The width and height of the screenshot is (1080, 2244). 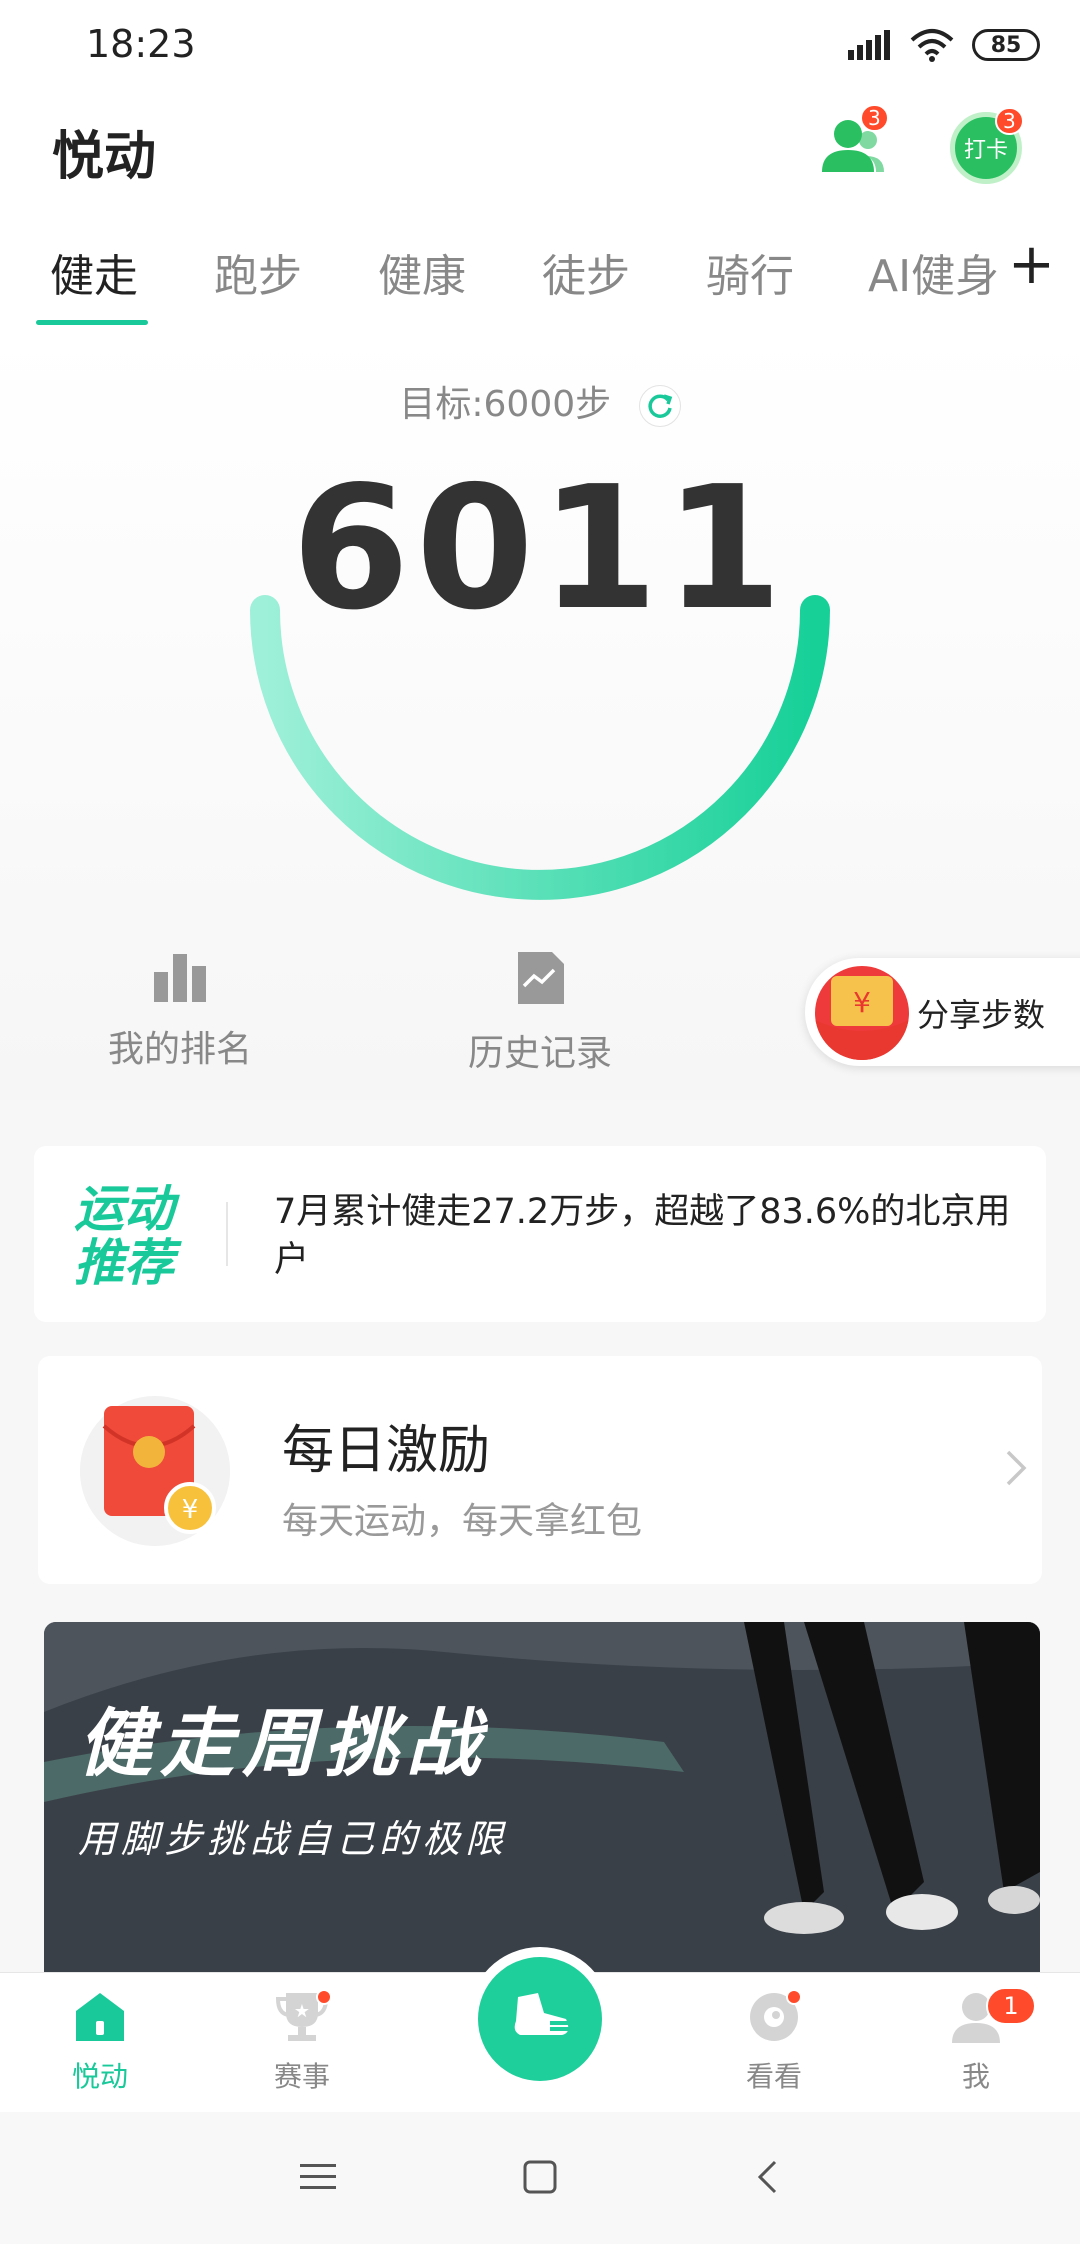 What do you see at coordinates (540, 270) in the screenshot?
I see `category-tabs: 健走 跑步 健康 徒步 骑行 AI健身 +` at bounding box center [540, 270].